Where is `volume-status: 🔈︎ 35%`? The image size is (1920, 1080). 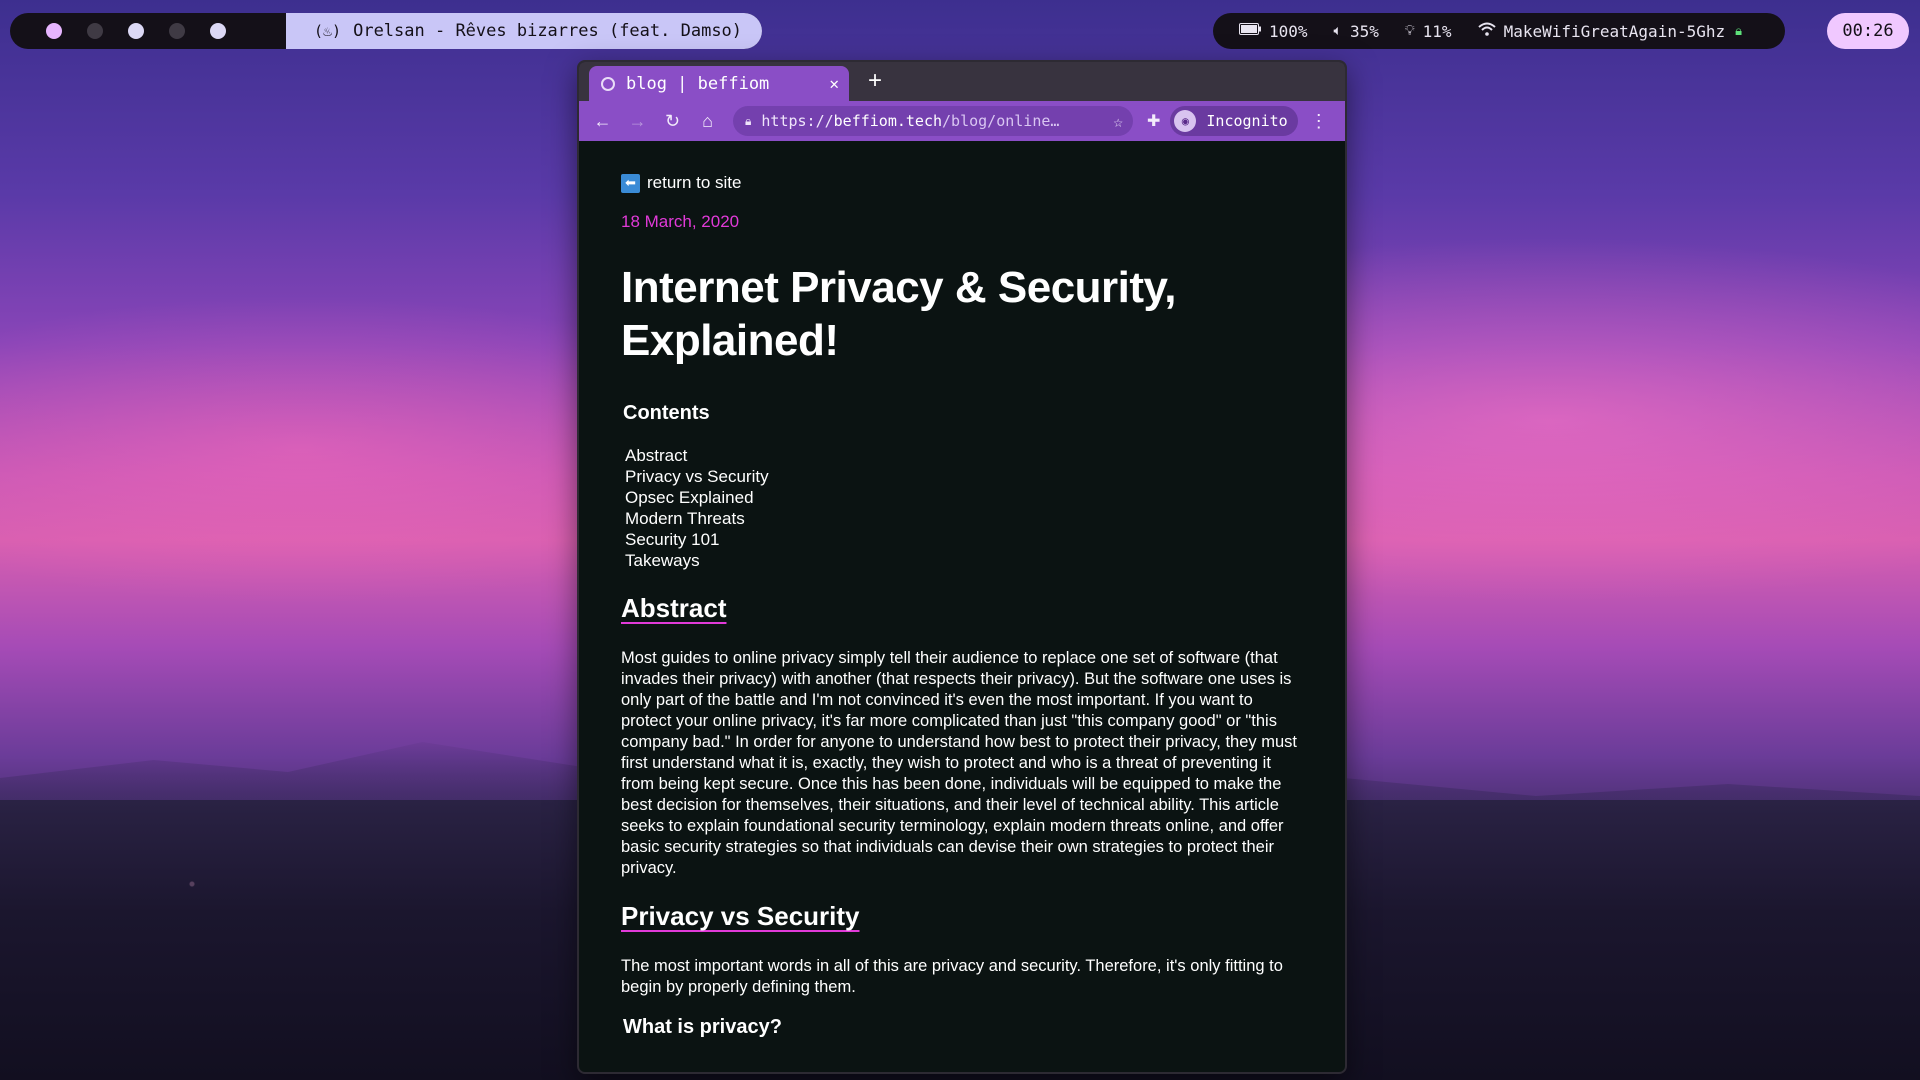 volume-status: 🔈︎ 35% is located at coordinates (1356, 31).